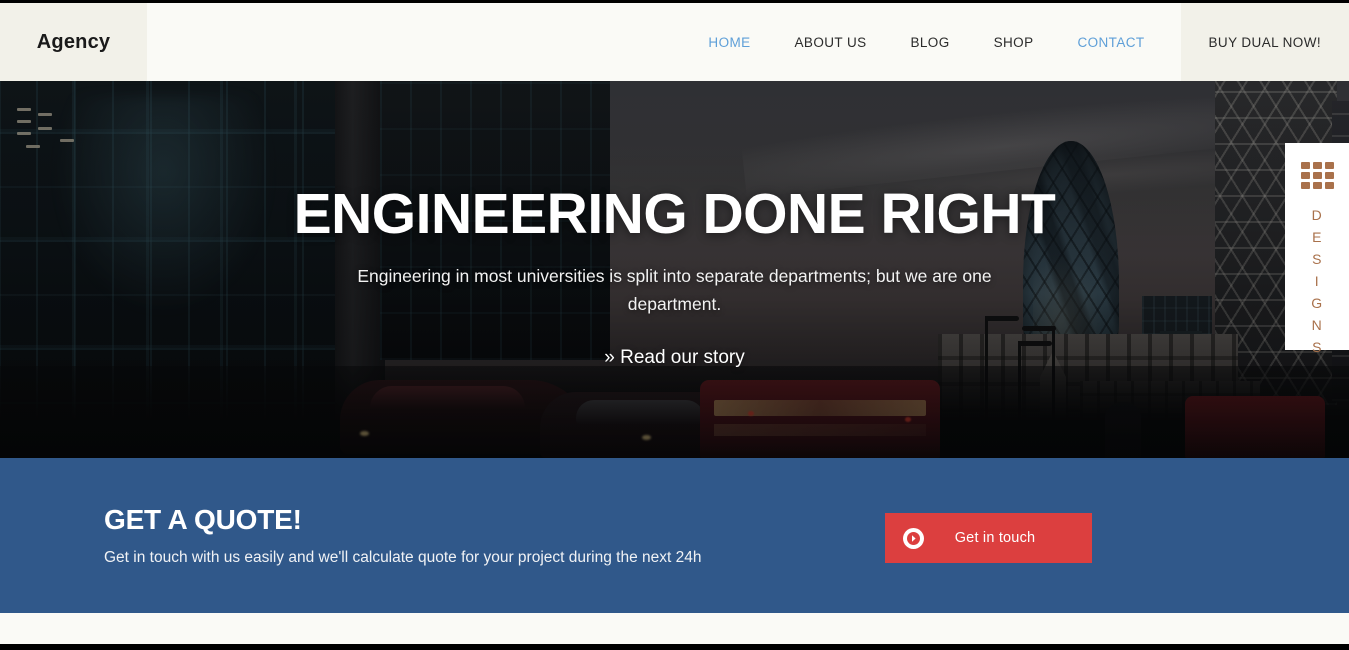 Image resolution: width=1349 pixels, height=650 pixels. Describe the element at coordinates (674, 1) in the screenshot. I see `top-black-bar` at that location.